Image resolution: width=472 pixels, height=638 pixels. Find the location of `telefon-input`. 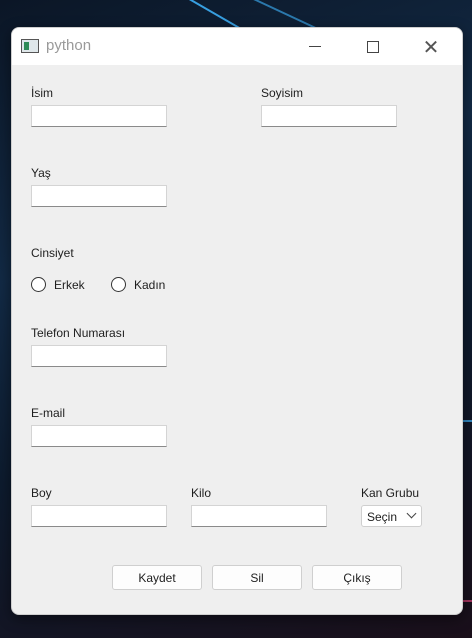

telefon-input is located at coordinates (99, 356).